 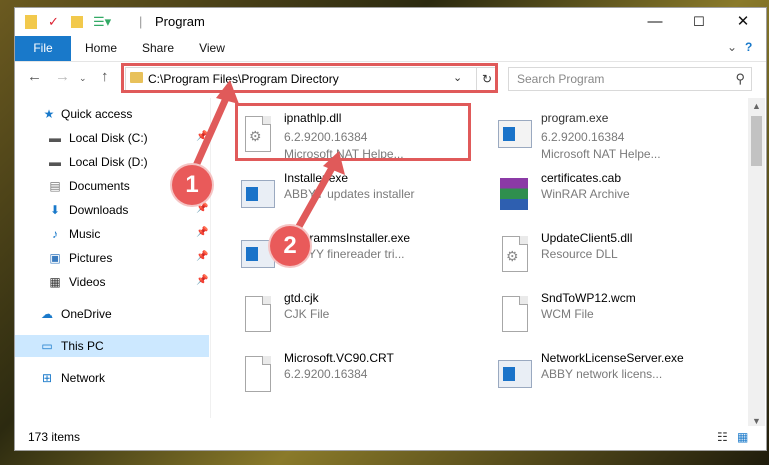 I want to click on step-2-badge: 2, so click(x=290, y=246).